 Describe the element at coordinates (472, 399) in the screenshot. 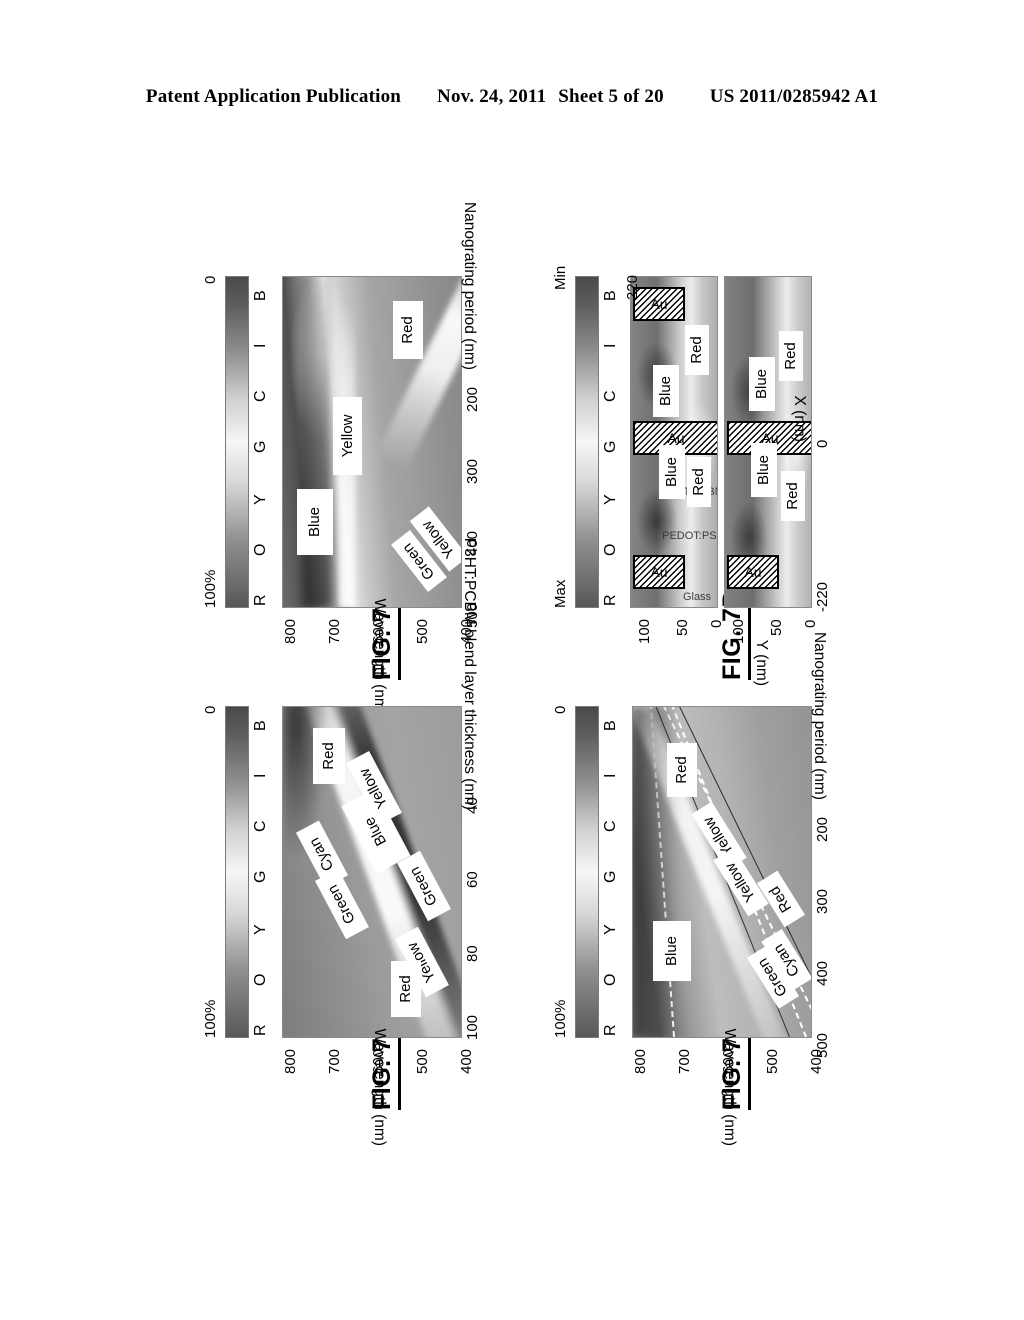

I see `fig7b-xtick-200: 200` at that location.